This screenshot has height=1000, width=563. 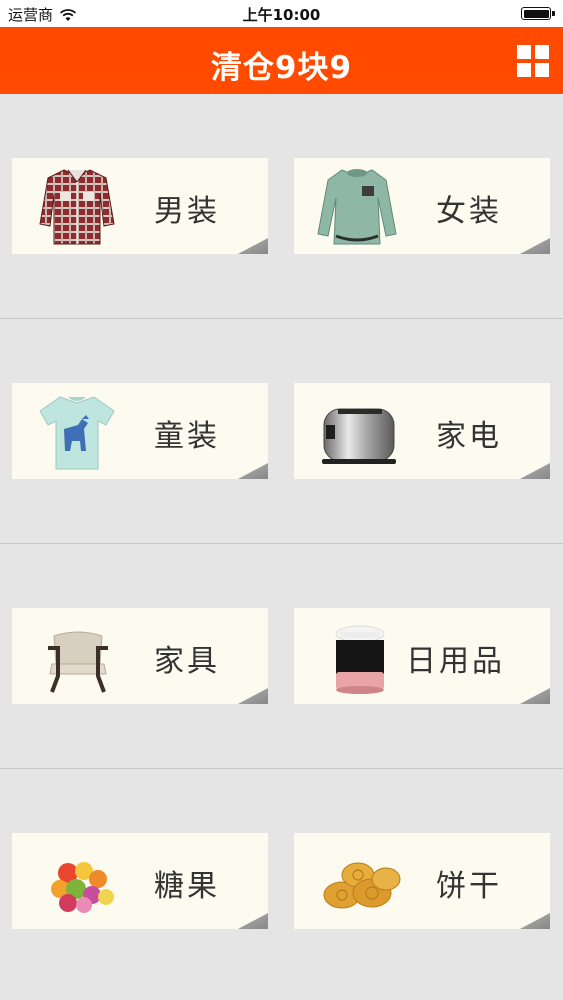 I want to click on armchair-image, so click(x=78, y=662).